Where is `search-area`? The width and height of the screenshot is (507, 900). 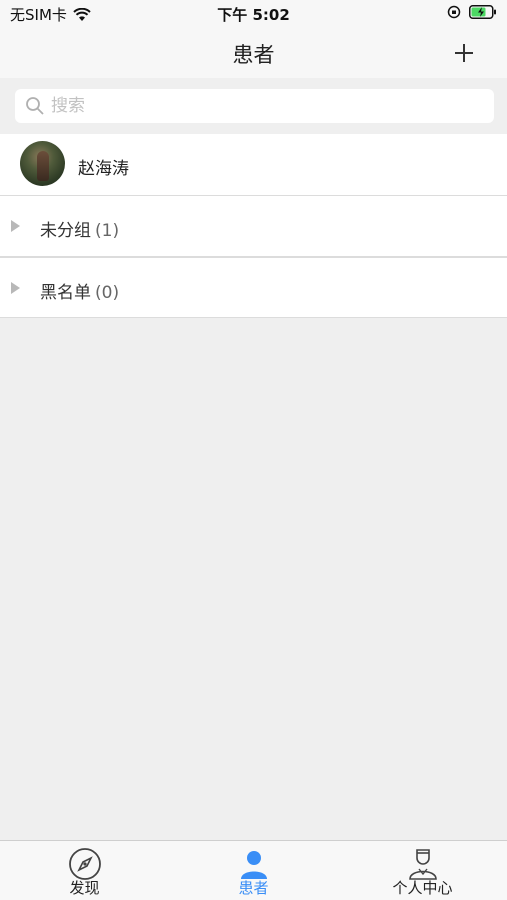
search-area is located at coordinates (253, 106).